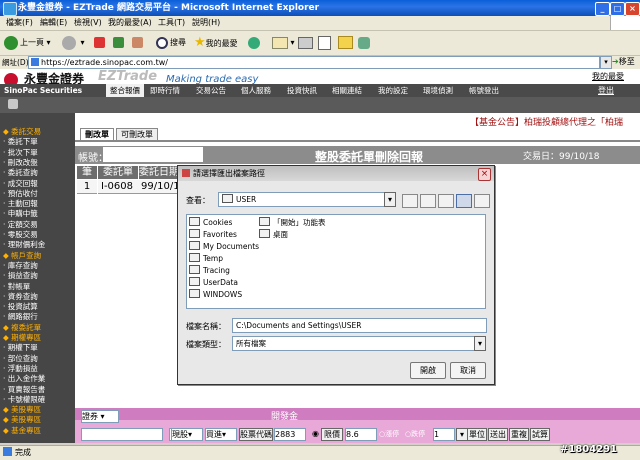 The width and height of the screenshot is (640, 460). What do you see at coordinates (211, 90) in the screenshot?
I see `nav-trade-notice: 交易公告` at bounding box center [211, 90].